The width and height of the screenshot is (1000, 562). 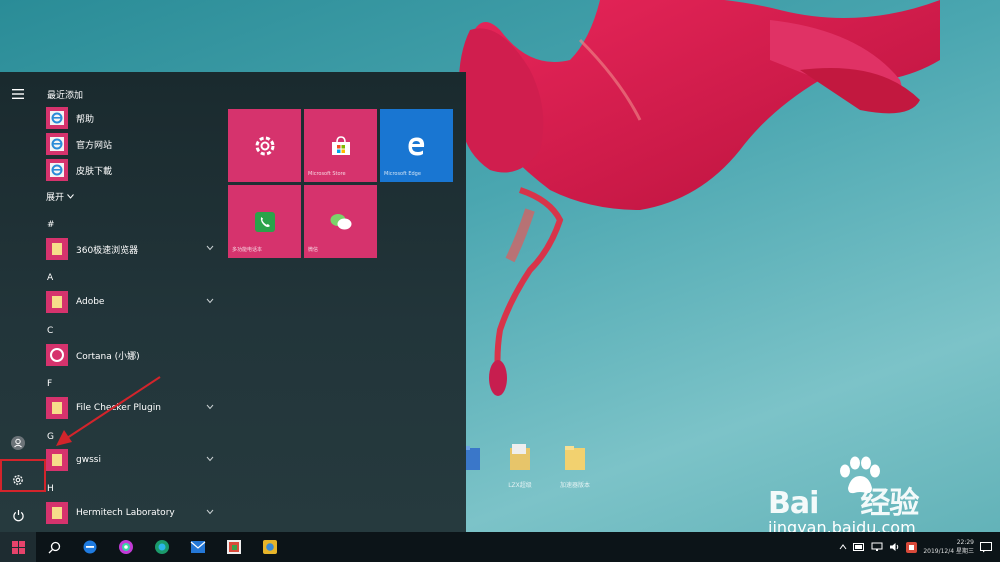 I want to click on tile-label: Microsoft Store, so click(x=327, y=174).